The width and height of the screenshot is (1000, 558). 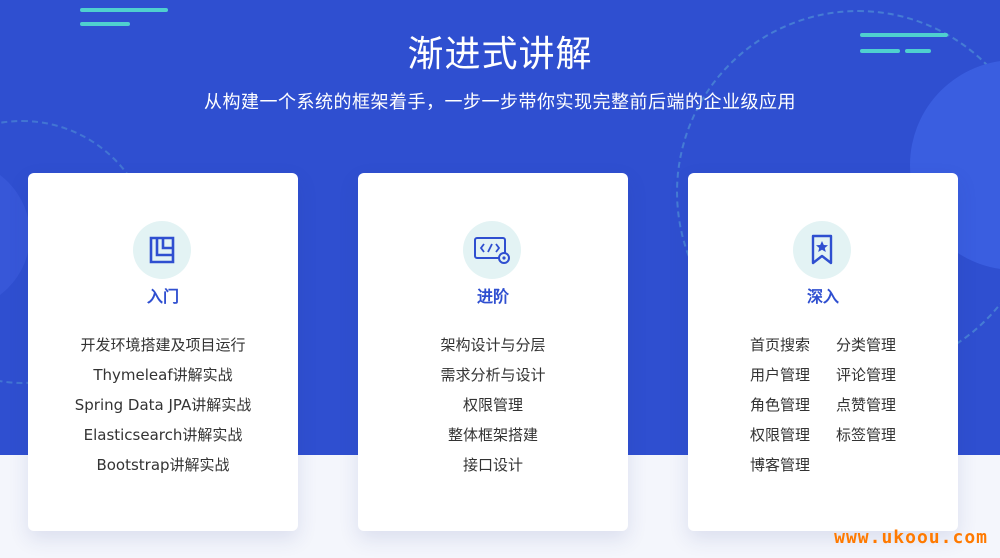 I want to click on page-title: 渐进式讲解, so click(x=500, y=54).